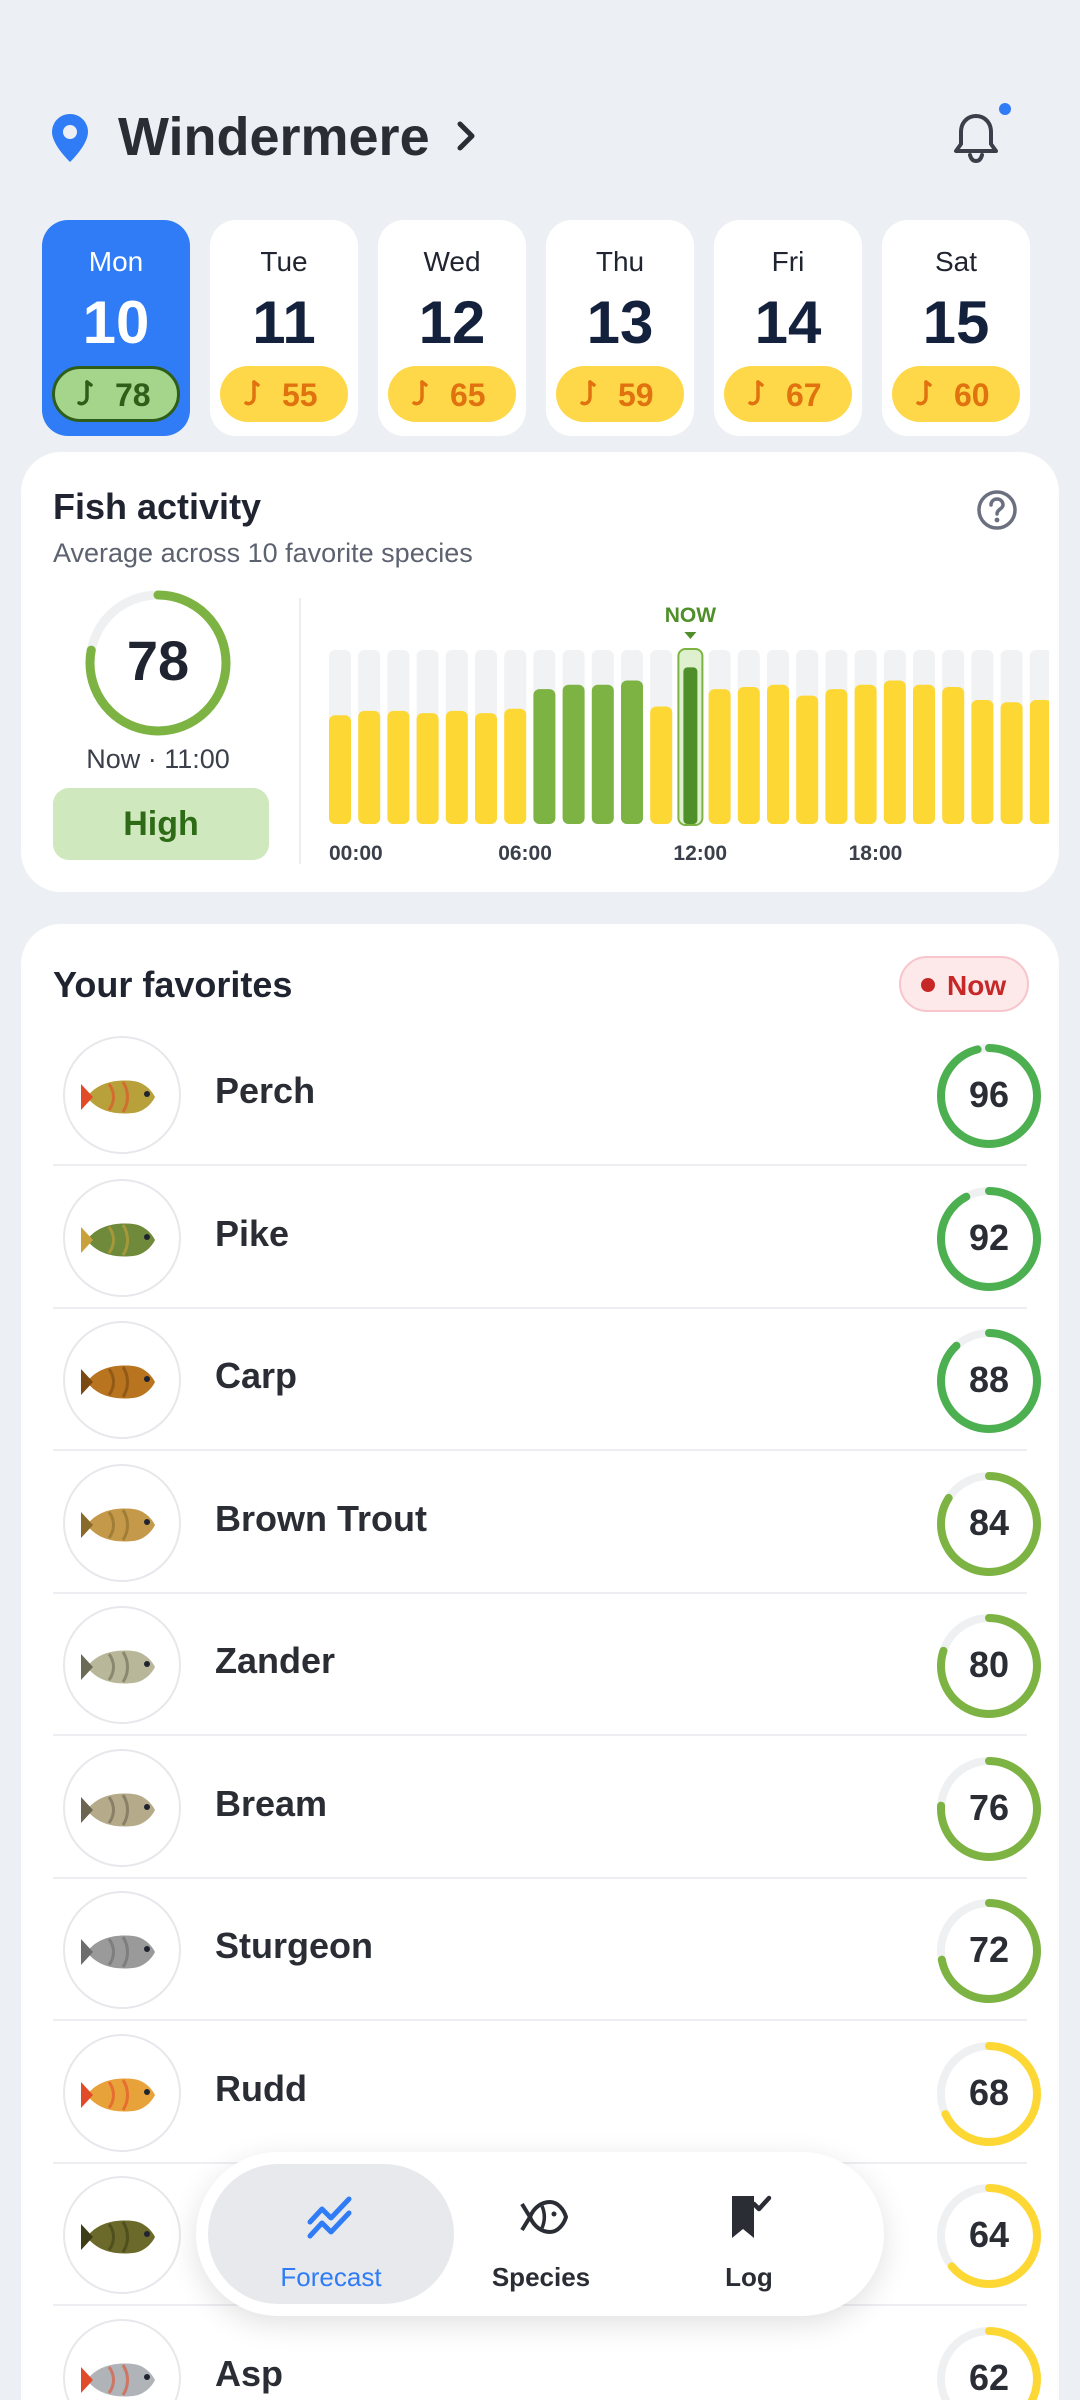 This screenshot has width=1080, height=2400. I want to click on help-icon, so click(997, 510).